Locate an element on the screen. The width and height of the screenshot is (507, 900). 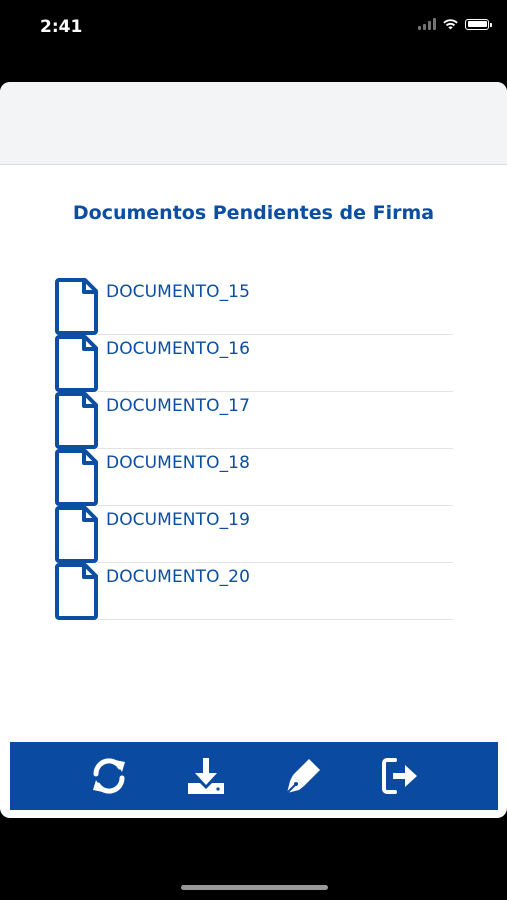
header-banner is located at coordinates (253, 123).